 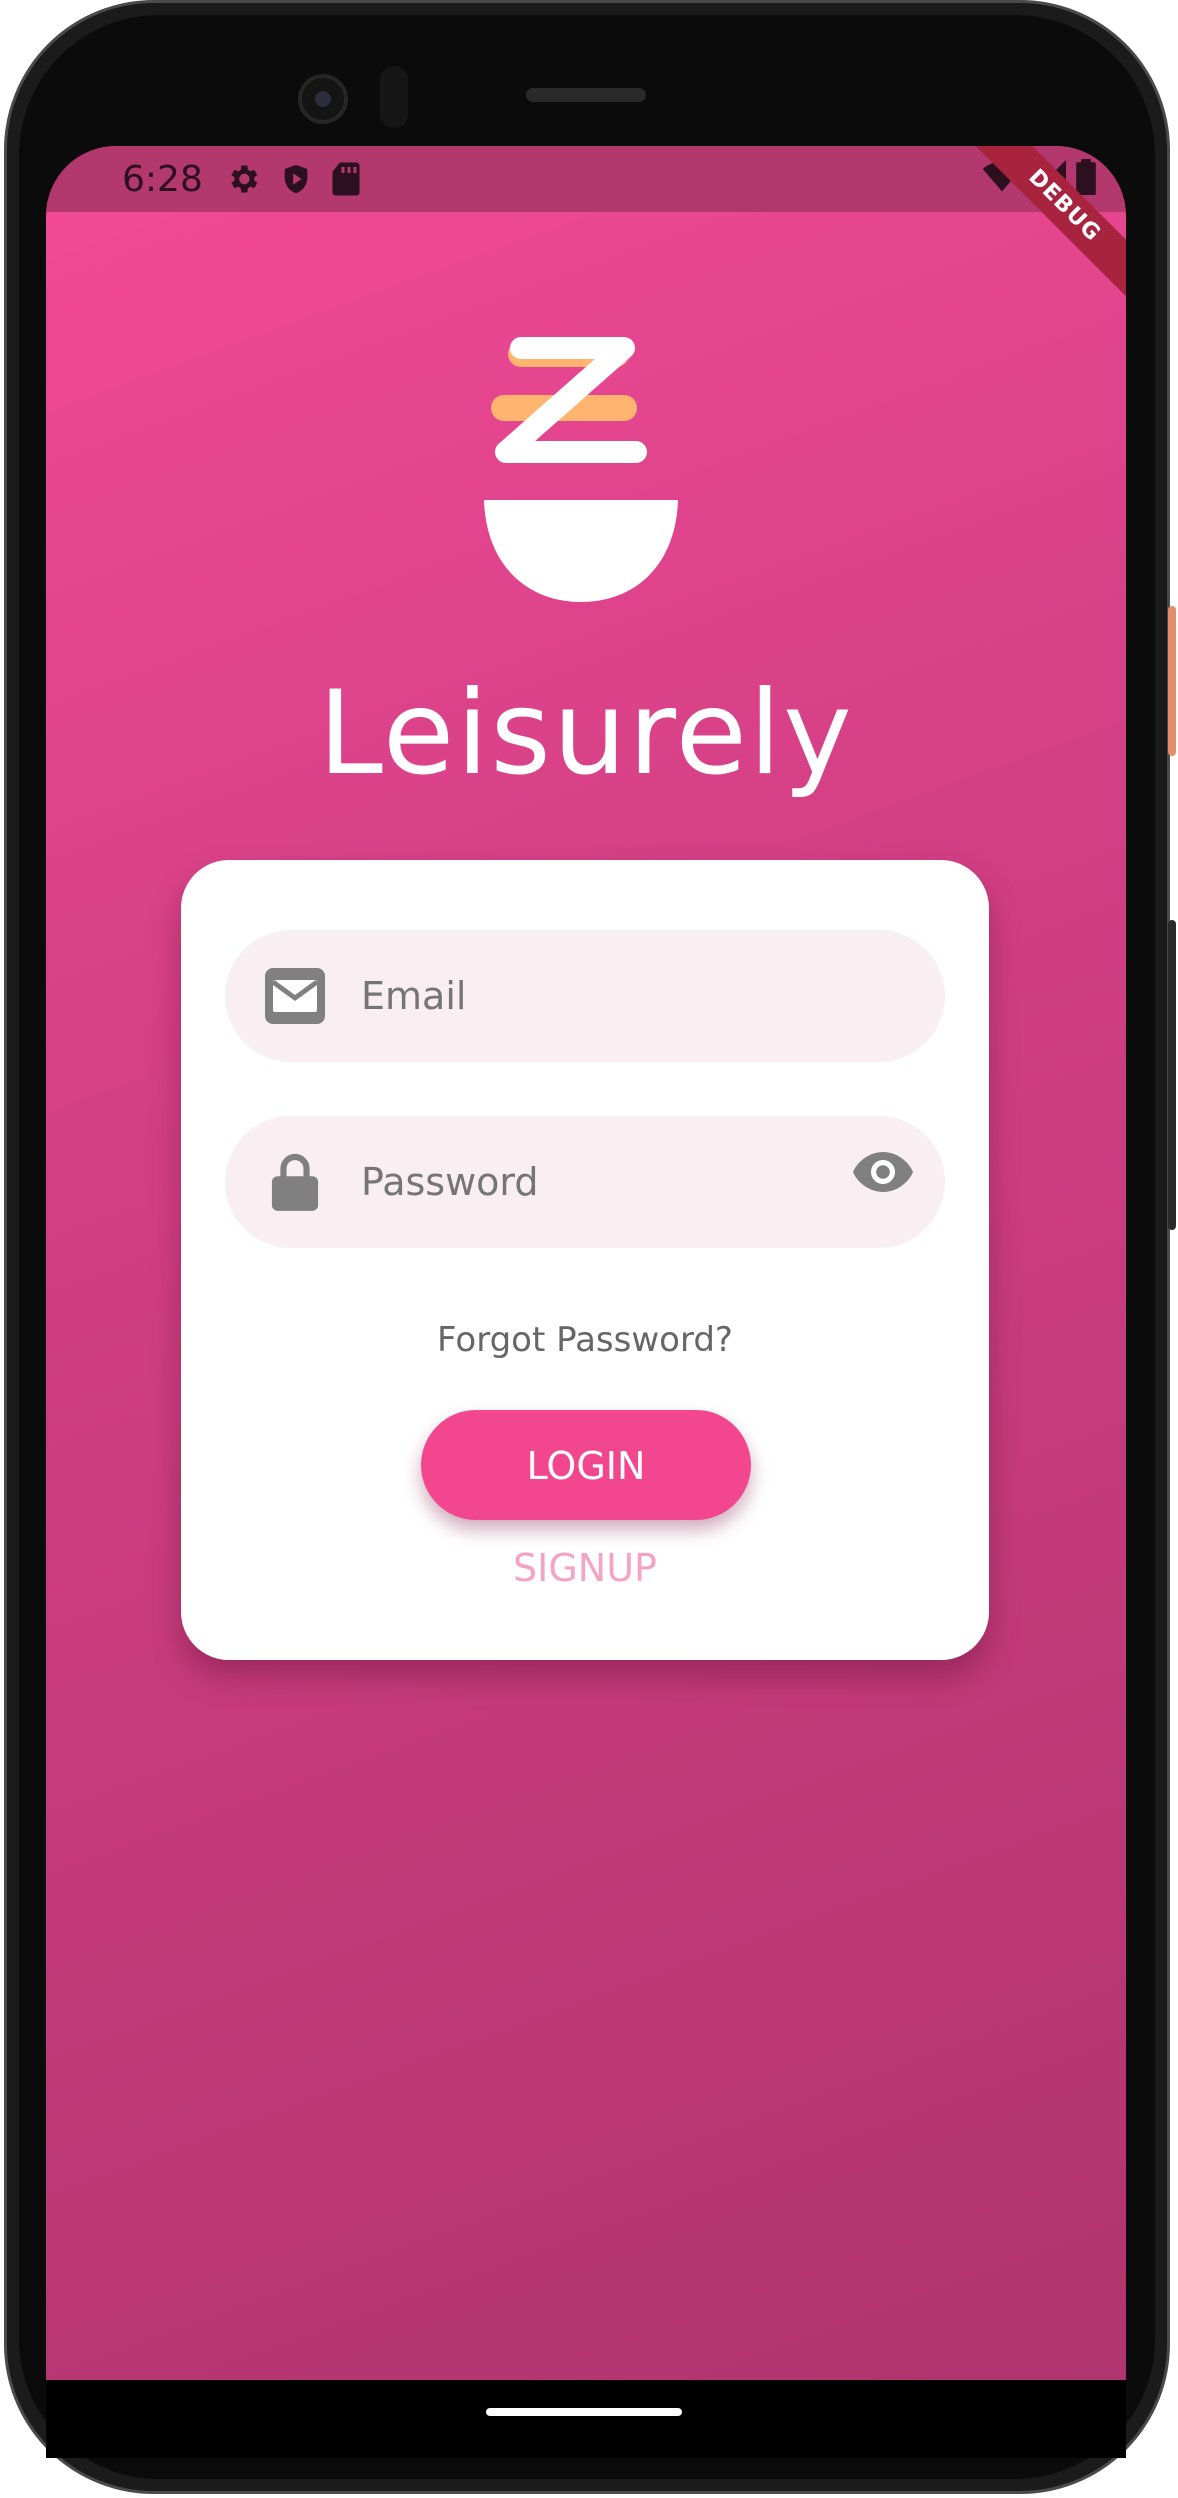 I want to click on password-field, so click(x=585, y=1182).